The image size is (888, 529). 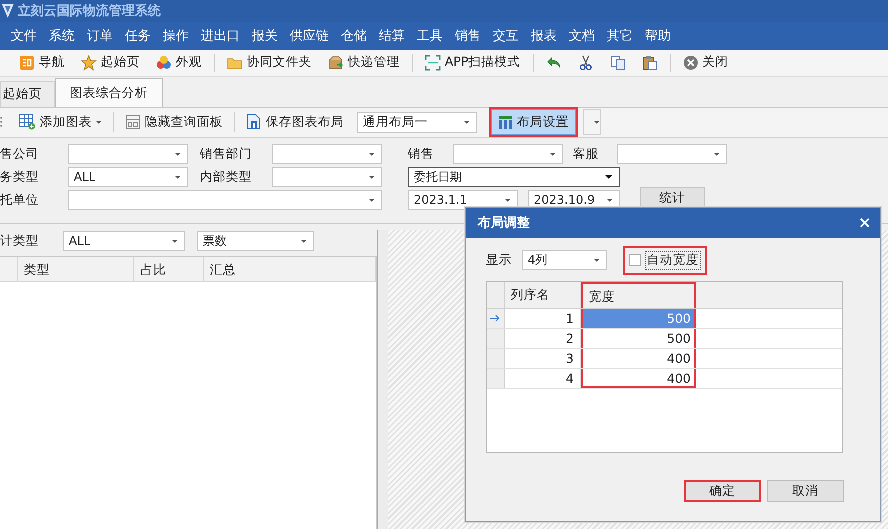 What do you see at coordinates (42, 62) in the screenshot?
I see `toolbar-button: 导航` at bounding box center [42, 62].